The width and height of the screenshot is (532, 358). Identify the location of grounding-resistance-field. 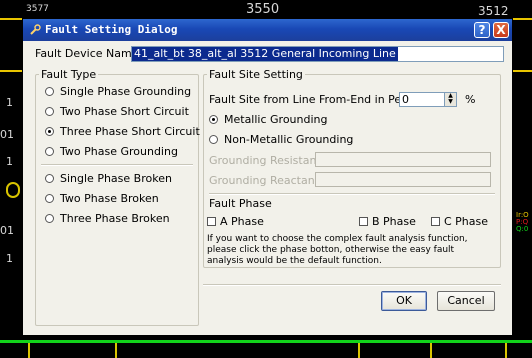
(403, 159).